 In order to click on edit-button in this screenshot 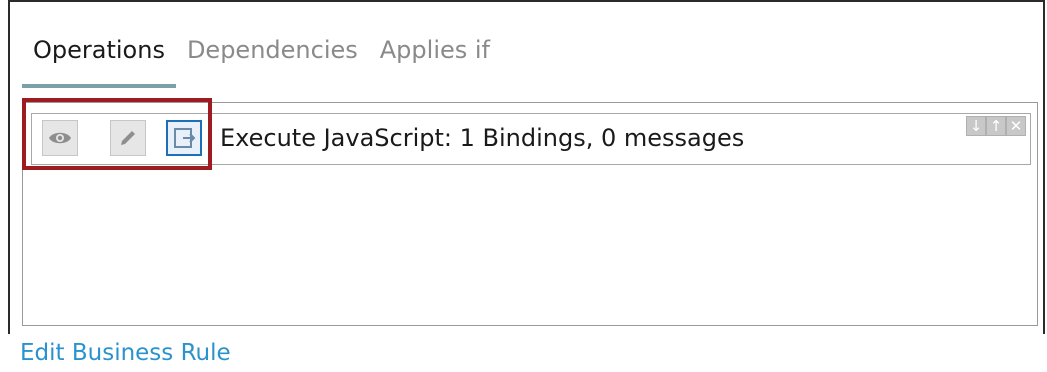, I will do `click(128, 138)`.